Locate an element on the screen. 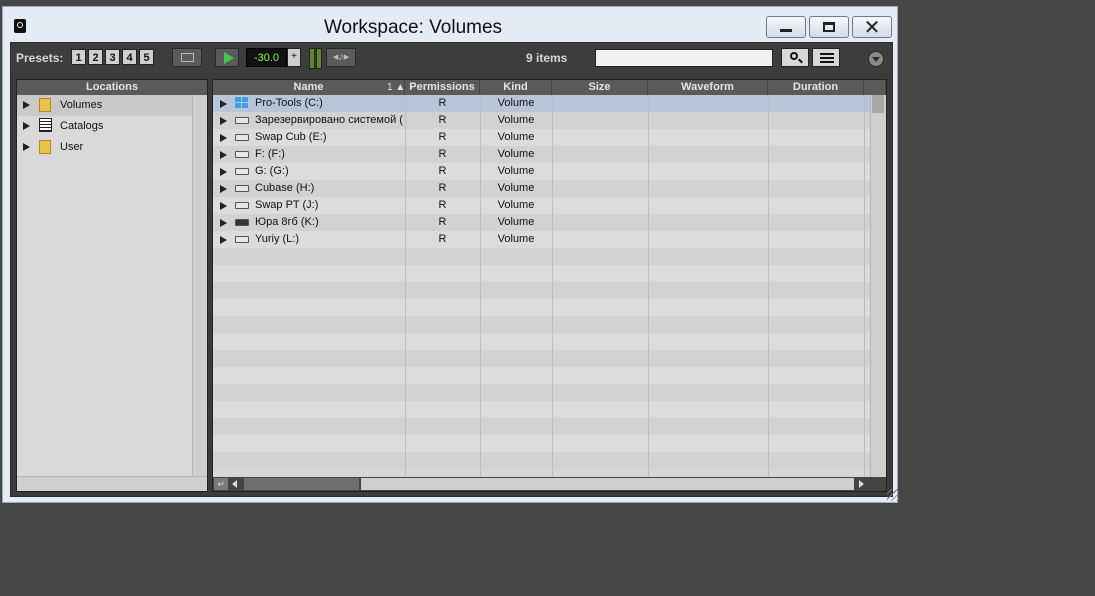 Image resolution: width=1095 pixels, height=596 pixels. column-header-size: Size is located at coordinates (600, 87).